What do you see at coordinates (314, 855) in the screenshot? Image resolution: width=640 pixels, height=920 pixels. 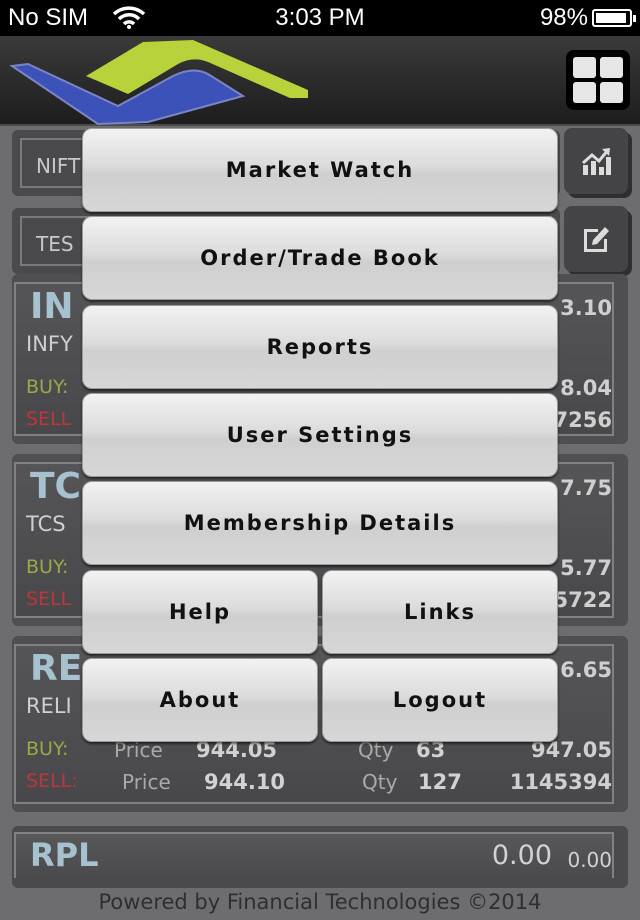 I see `scrip-card-body: RPL 0.00 0.00` at bounding box center [314, 855].